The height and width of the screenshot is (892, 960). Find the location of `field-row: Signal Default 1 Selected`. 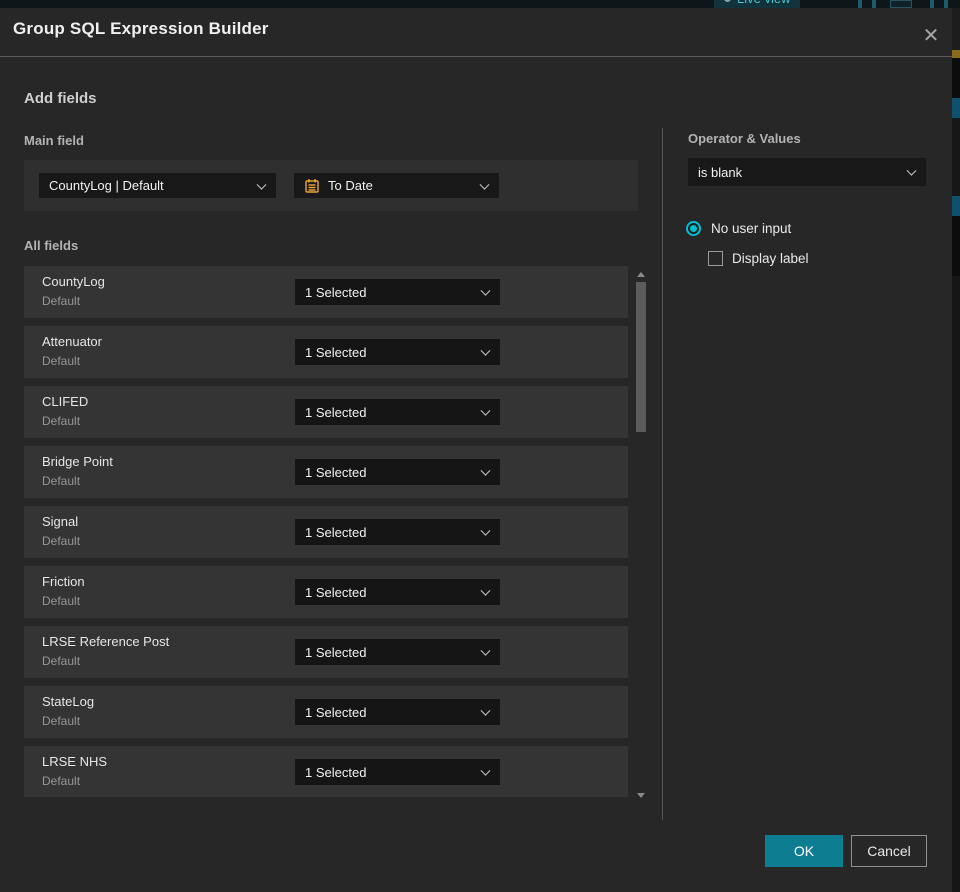

field-row: Signal Default 1 Selected is located at coordinates (326, 532).